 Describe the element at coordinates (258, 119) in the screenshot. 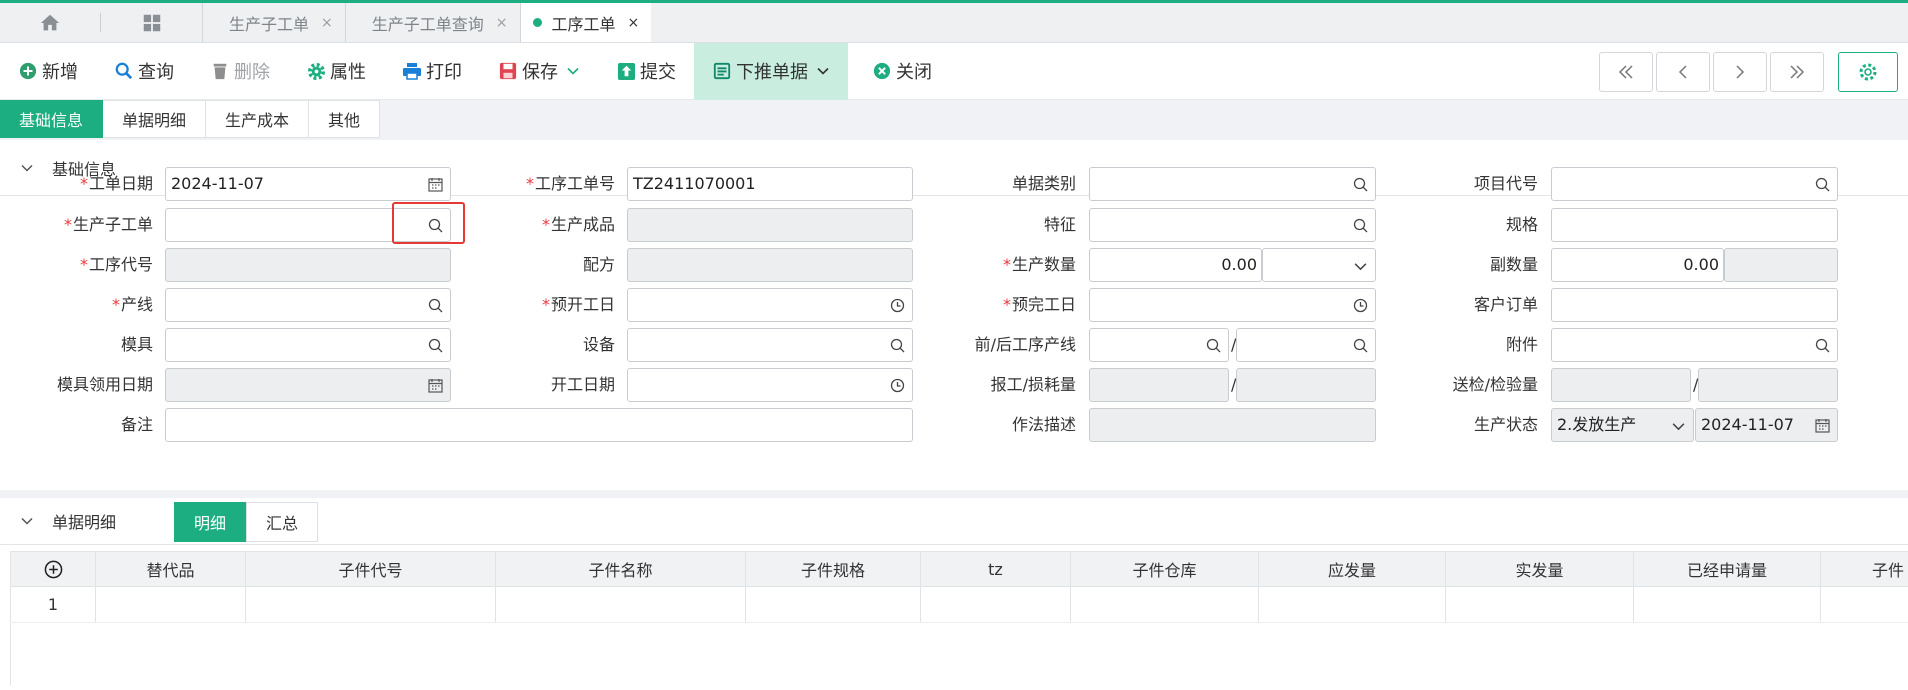

I see `tab-production-cost: 生产成本` at that location.